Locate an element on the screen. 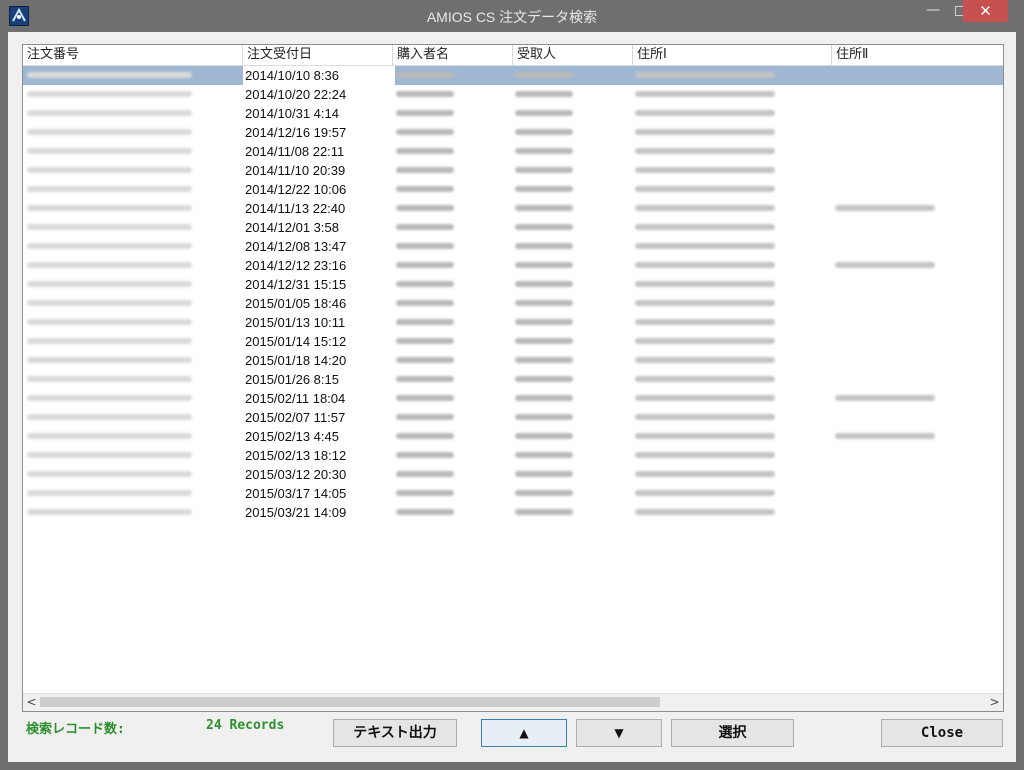 This screenshot has height=770, width=1024. table-row: 2014/10/31 4:14 is located at coordinates (513, 113).